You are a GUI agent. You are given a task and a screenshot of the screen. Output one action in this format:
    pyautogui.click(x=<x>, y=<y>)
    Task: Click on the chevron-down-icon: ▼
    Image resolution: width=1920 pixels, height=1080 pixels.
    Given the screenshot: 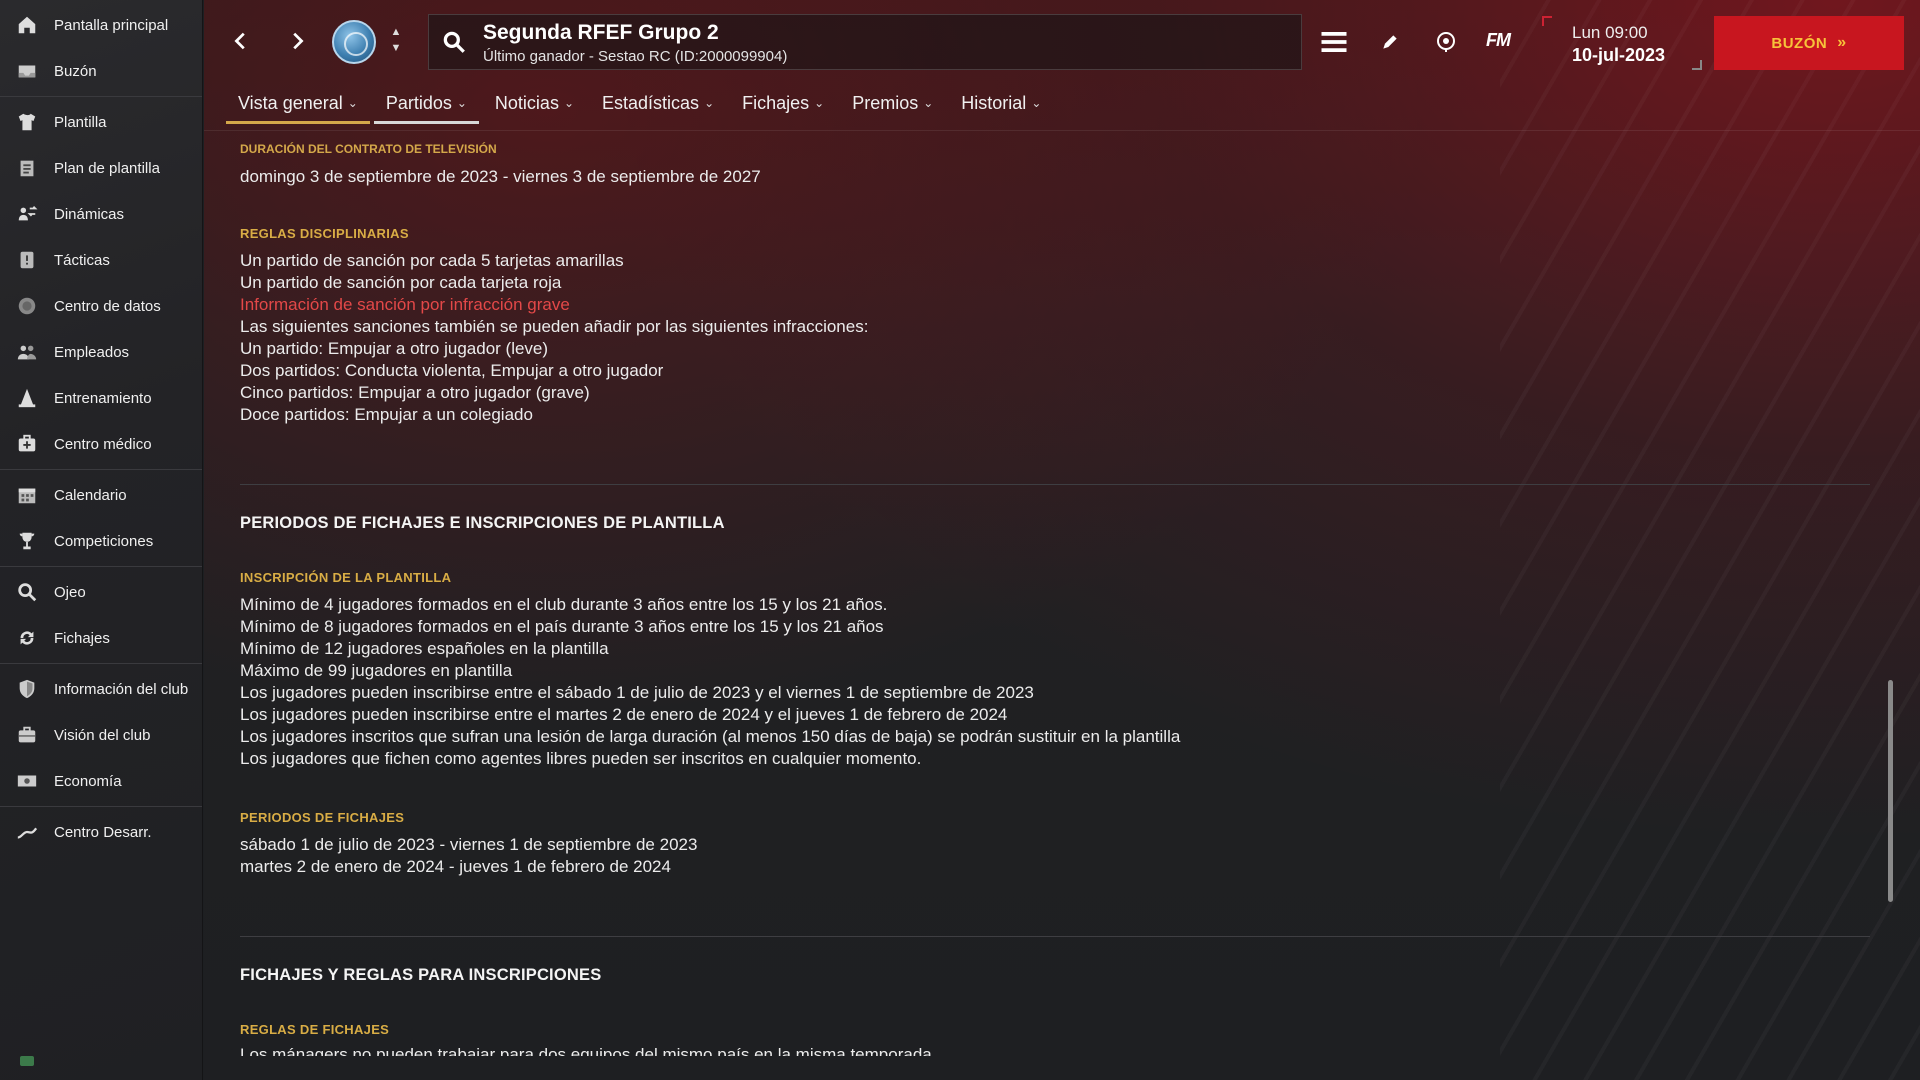 What is the action you would take?
    pyautogui.click(x=396, y=48)
    